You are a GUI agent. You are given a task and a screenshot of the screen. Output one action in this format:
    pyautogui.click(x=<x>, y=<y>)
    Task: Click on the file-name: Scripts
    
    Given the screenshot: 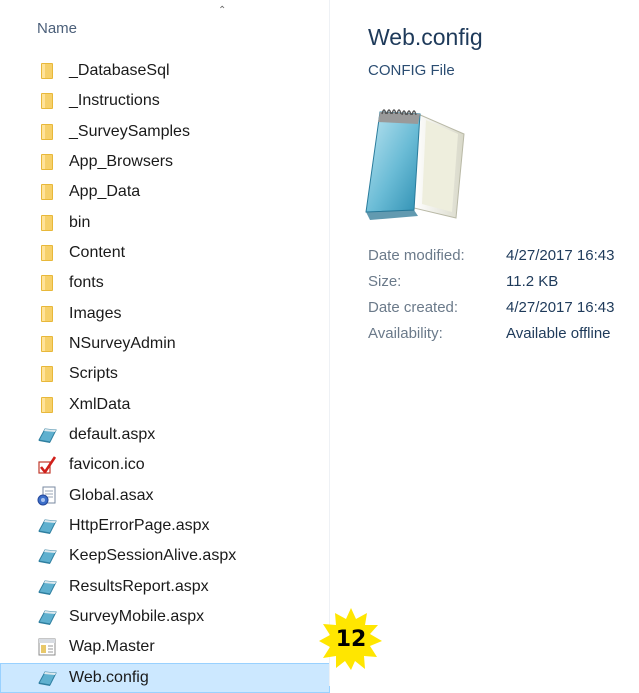 What is the action you would take?
    pyautogui.click(x=93, y=374)
    